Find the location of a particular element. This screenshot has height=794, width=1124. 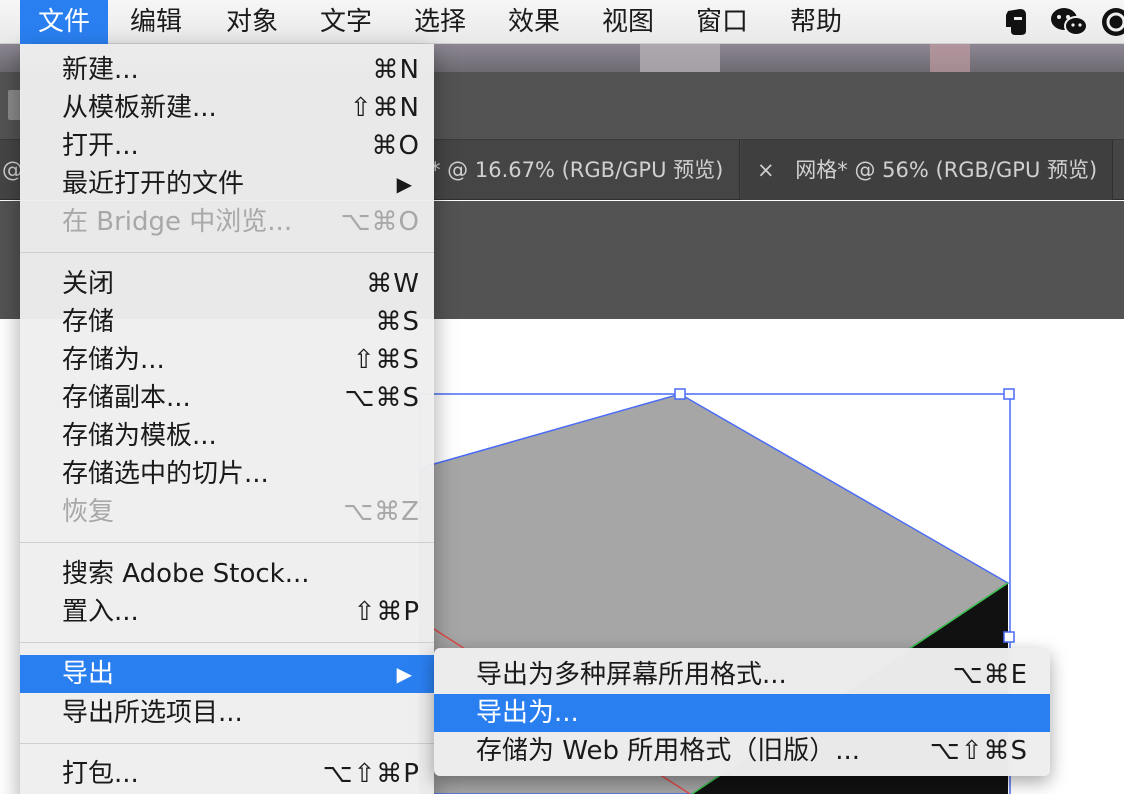

shortcut: ⌥⌘S is located at coordinates (382, 398).